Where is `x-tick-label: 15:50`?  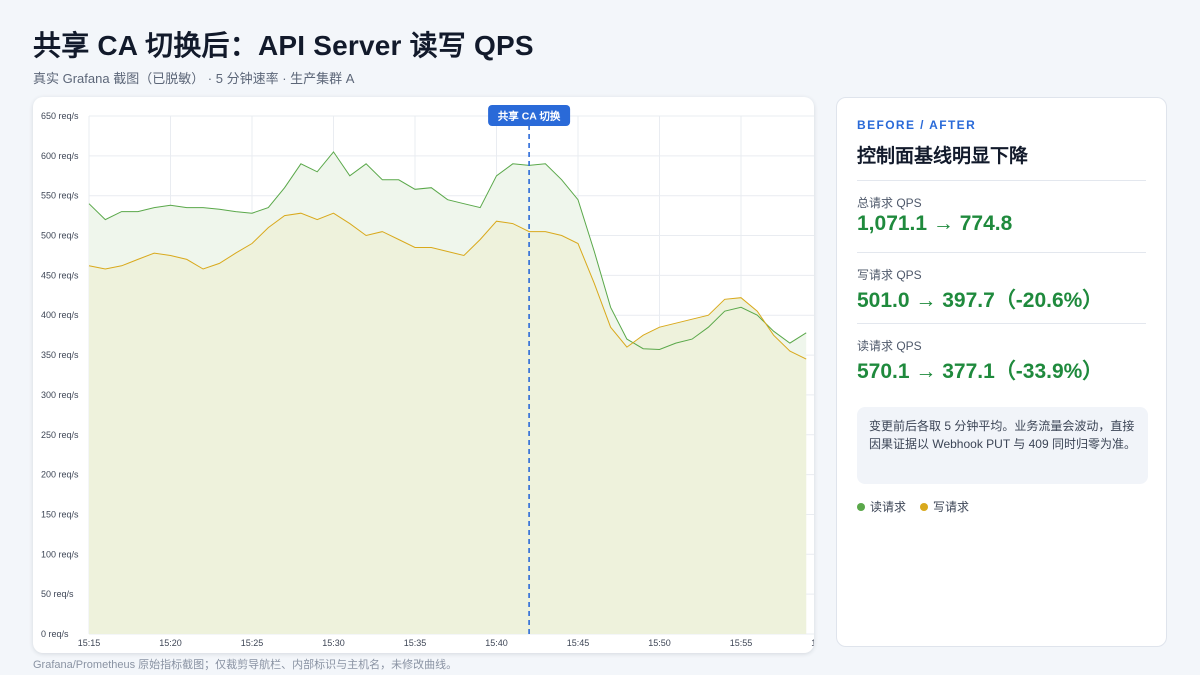
x-tick-label: 15:50 is located at coordinates (659, 643).